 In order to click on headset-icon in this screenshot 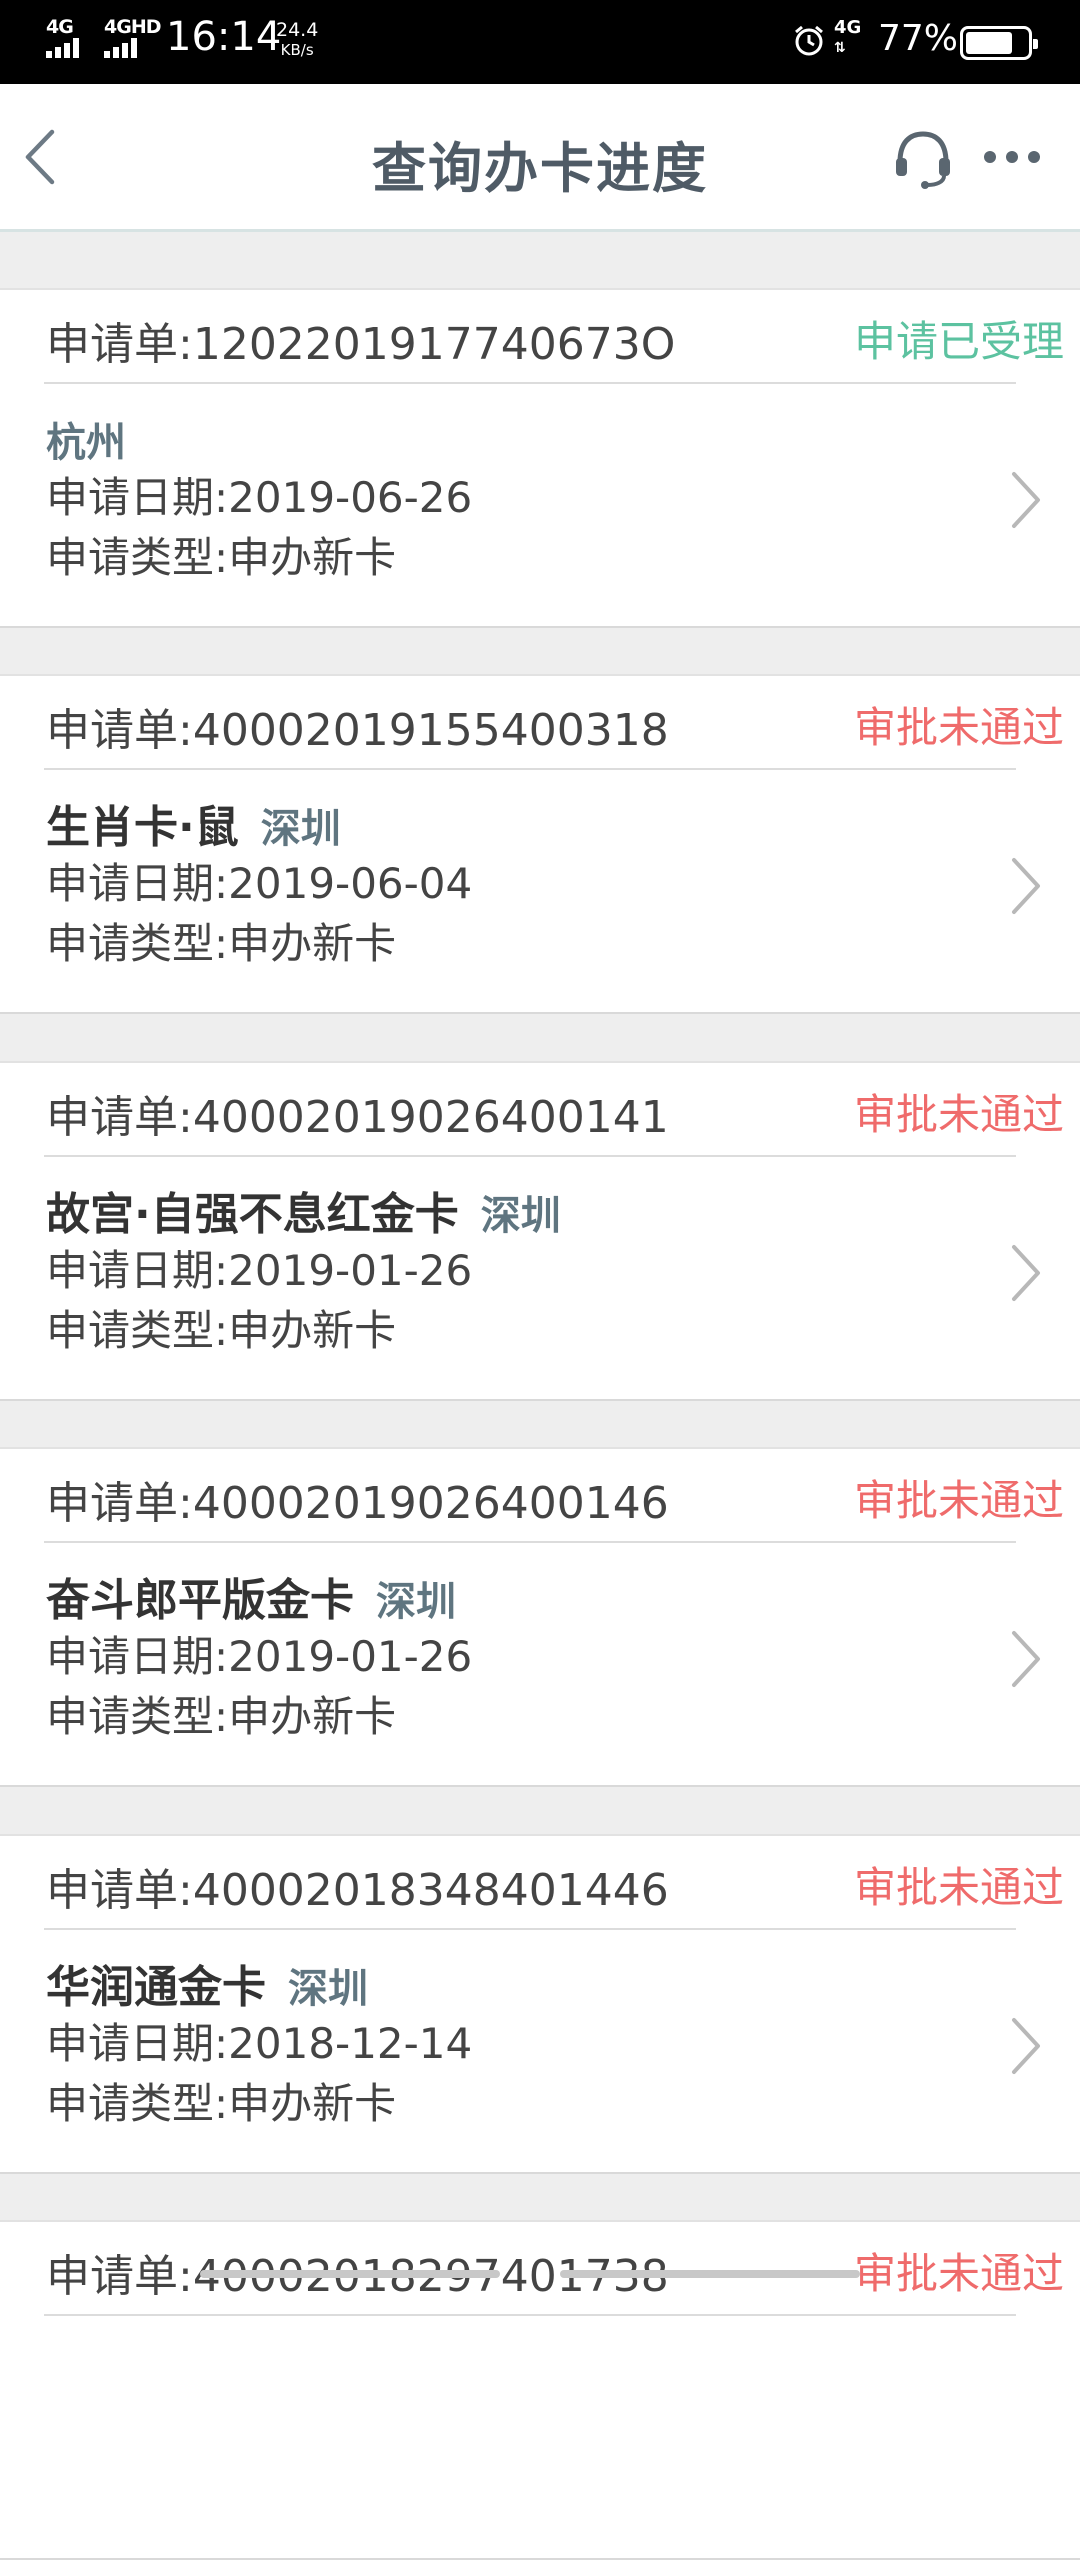, I will do `click(923, 159)`.